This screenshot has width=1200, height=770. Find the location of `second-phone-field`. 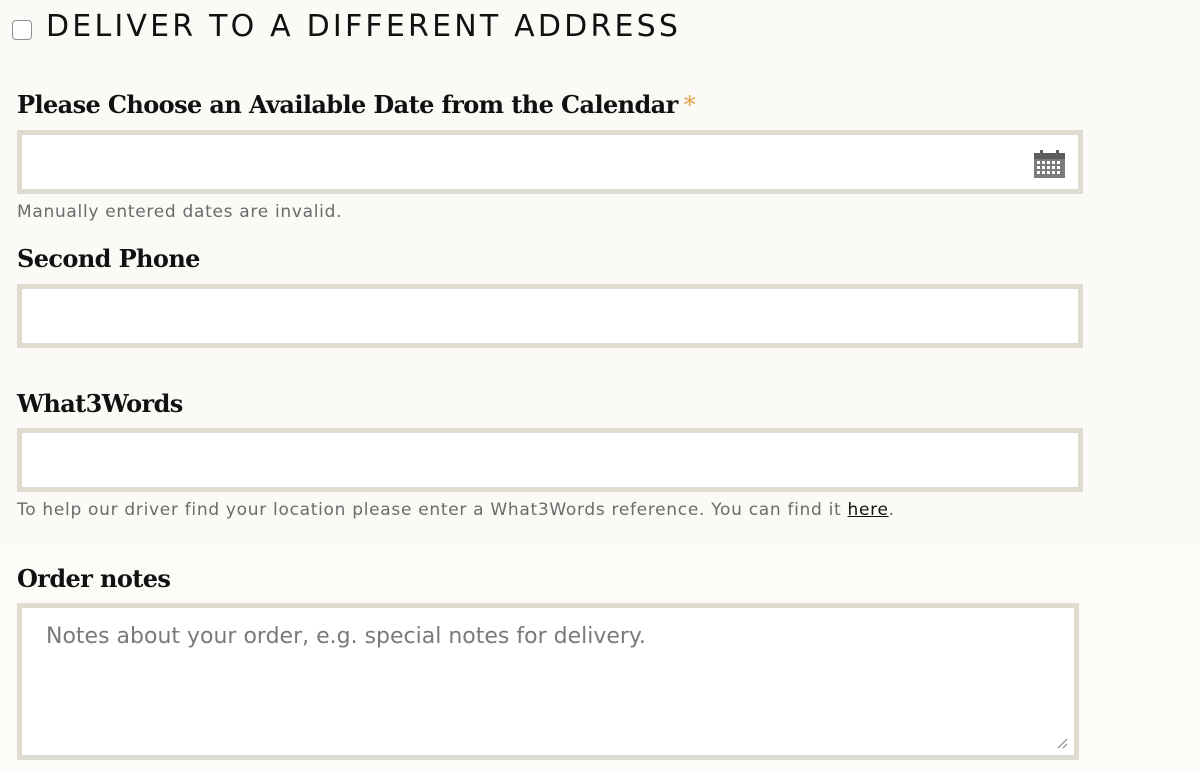

second-phone-field is located at coordinates (550, 316).